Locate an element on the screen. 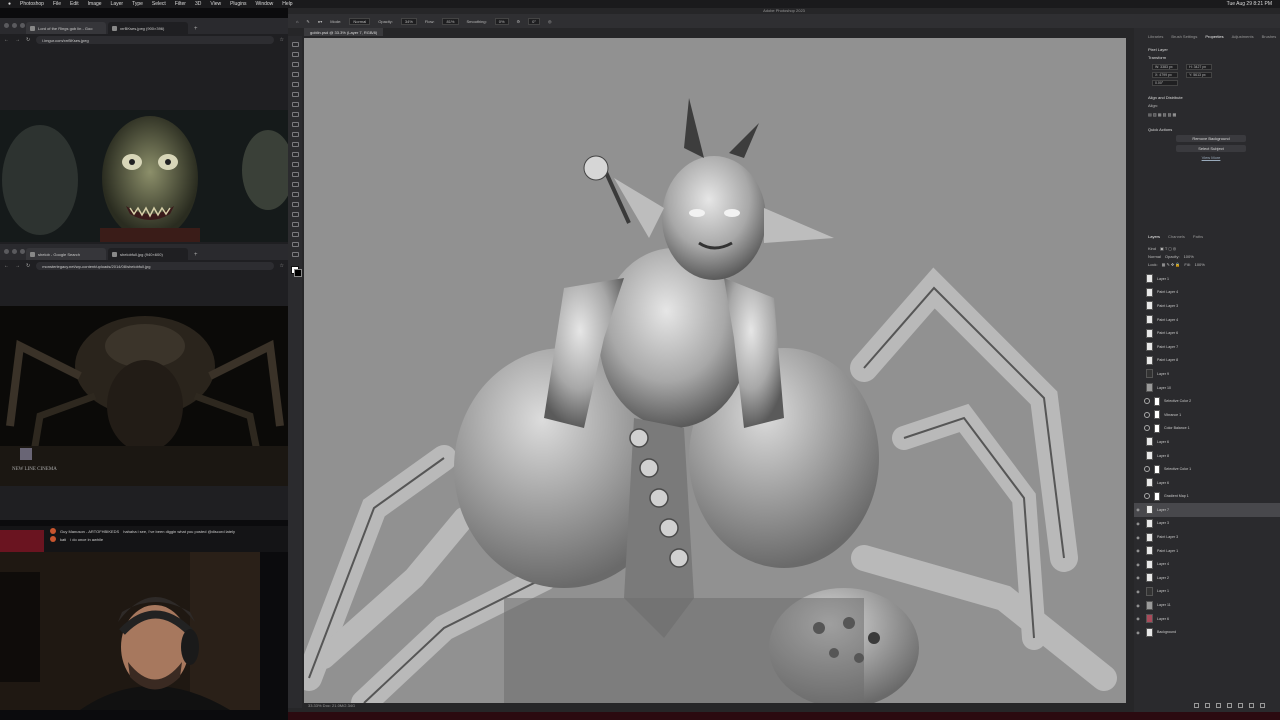 The width and height of the screenshot is (1280, 720). tab-properties: Properties is located at coordinates (1214, 36).